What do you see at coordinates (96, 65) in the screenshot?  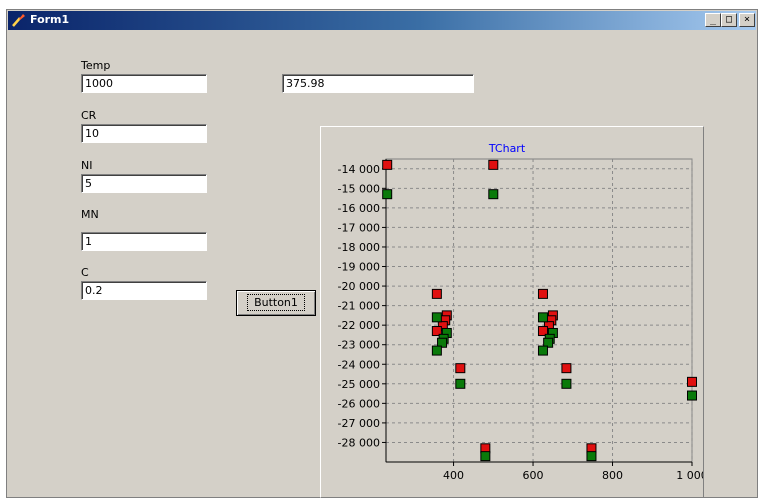 I see `temp-label: Temp` at bounding box center [96, 65].